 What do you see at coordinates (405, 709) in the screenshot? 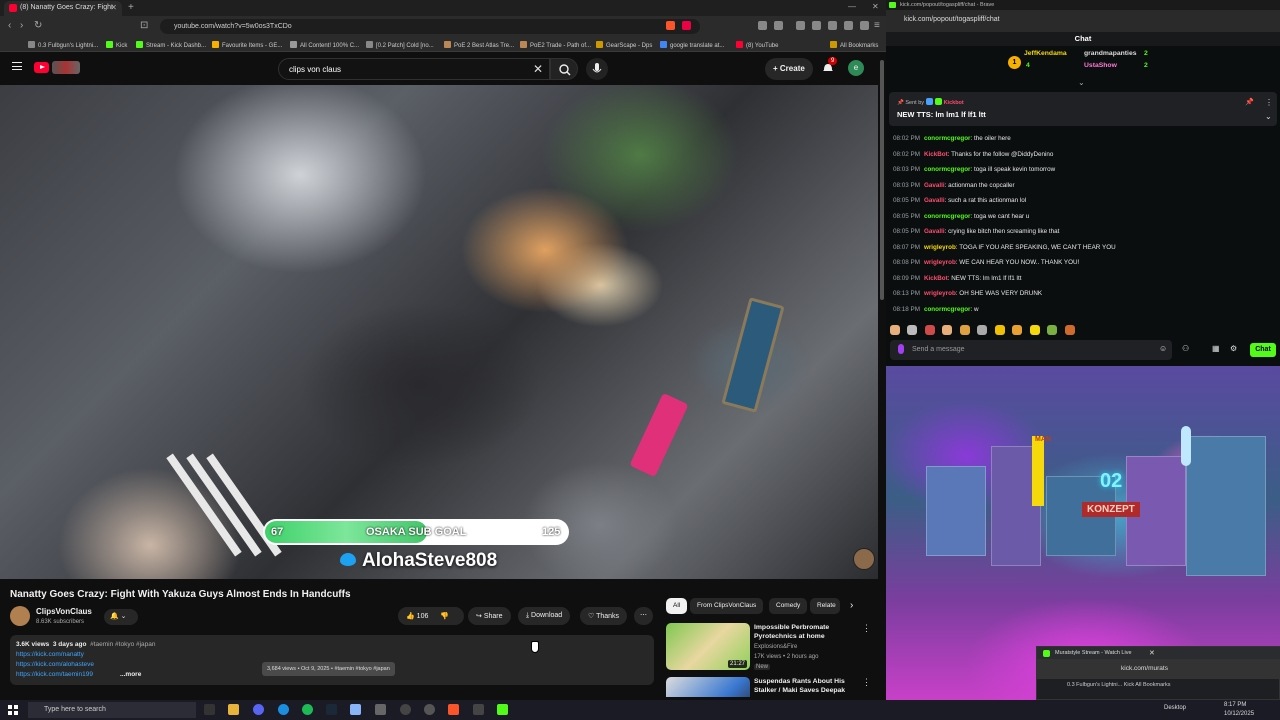
I see `obs-icon` at bounding box center [405, 709].